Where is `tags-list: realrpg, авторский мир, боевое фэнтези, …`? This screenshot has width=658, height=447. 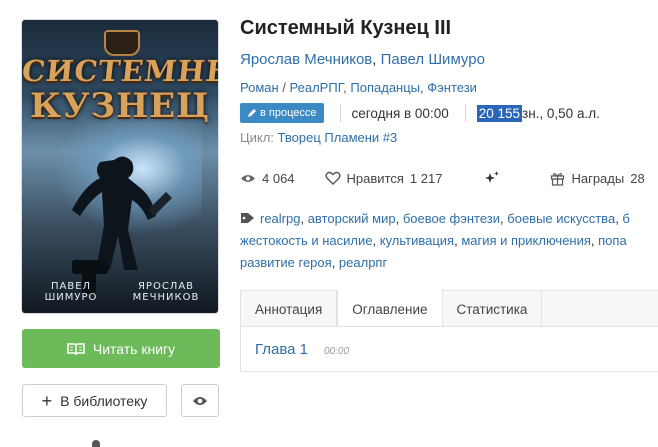
tags-list: realrpg, авторский мир, боевое фэнтези, … is located at coordinates (449, 241).